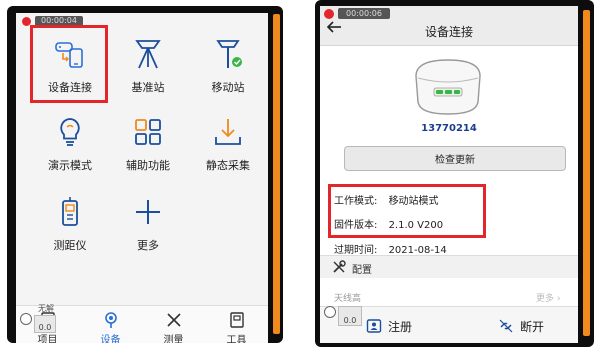 The image size is (600, 347). I want to click on grid-squares-icon, so click(148, 132).